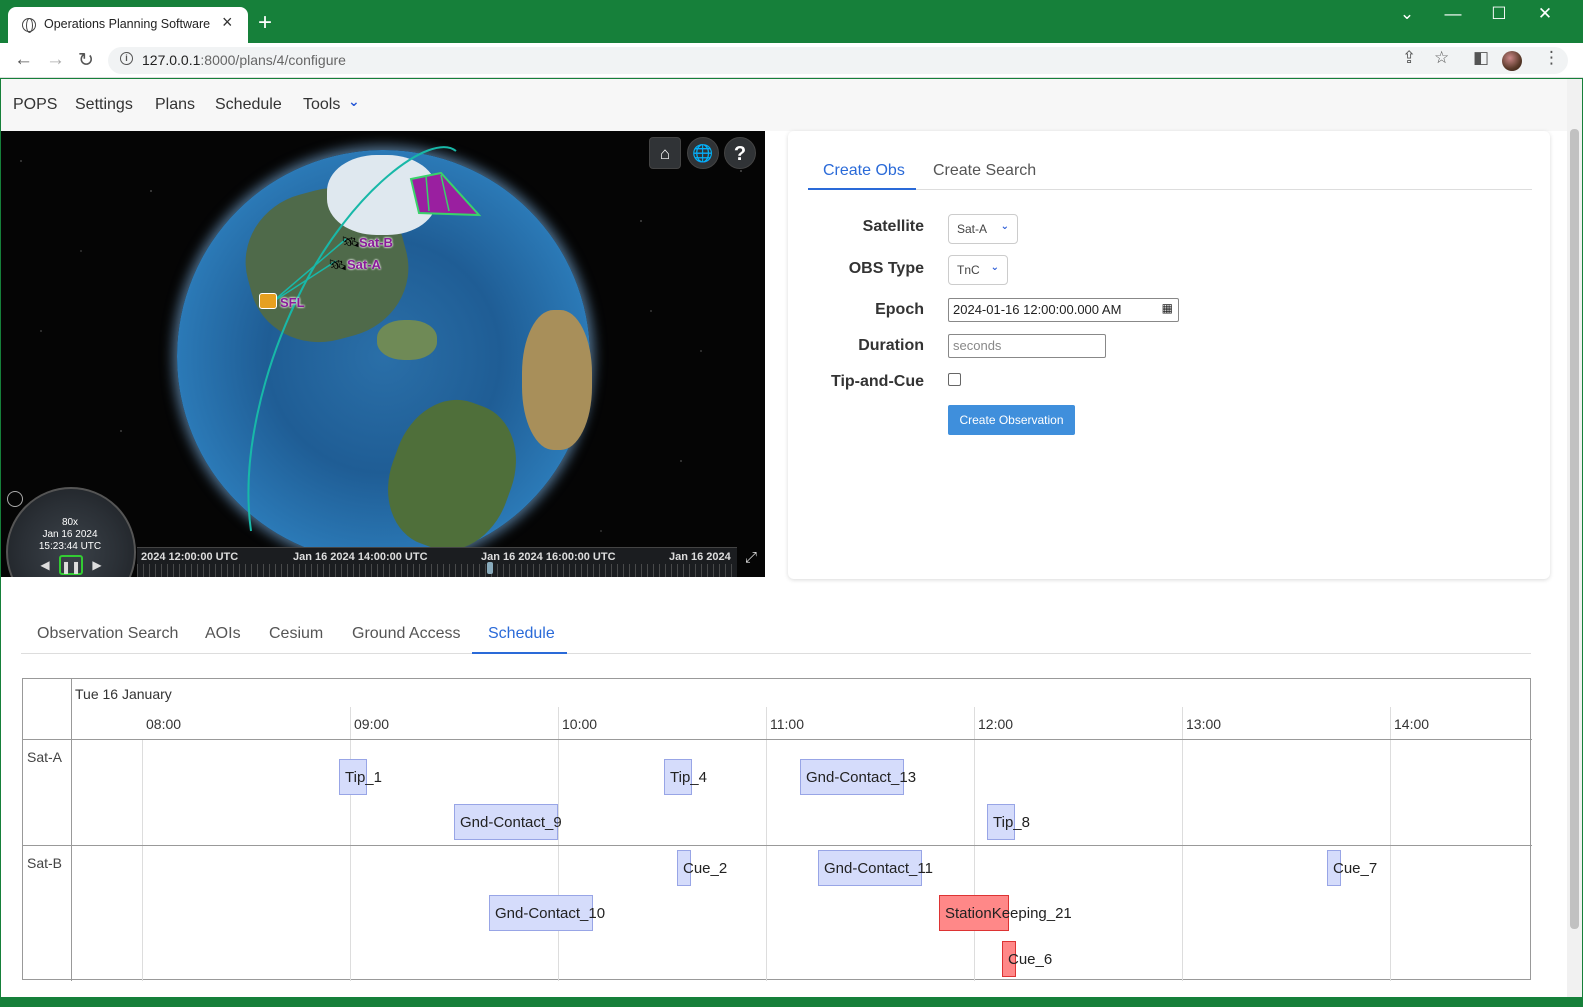 The height and width of the screenshot is (1007, 1583). I want to click on tab-schedule: Schedule, so click(521, 634).